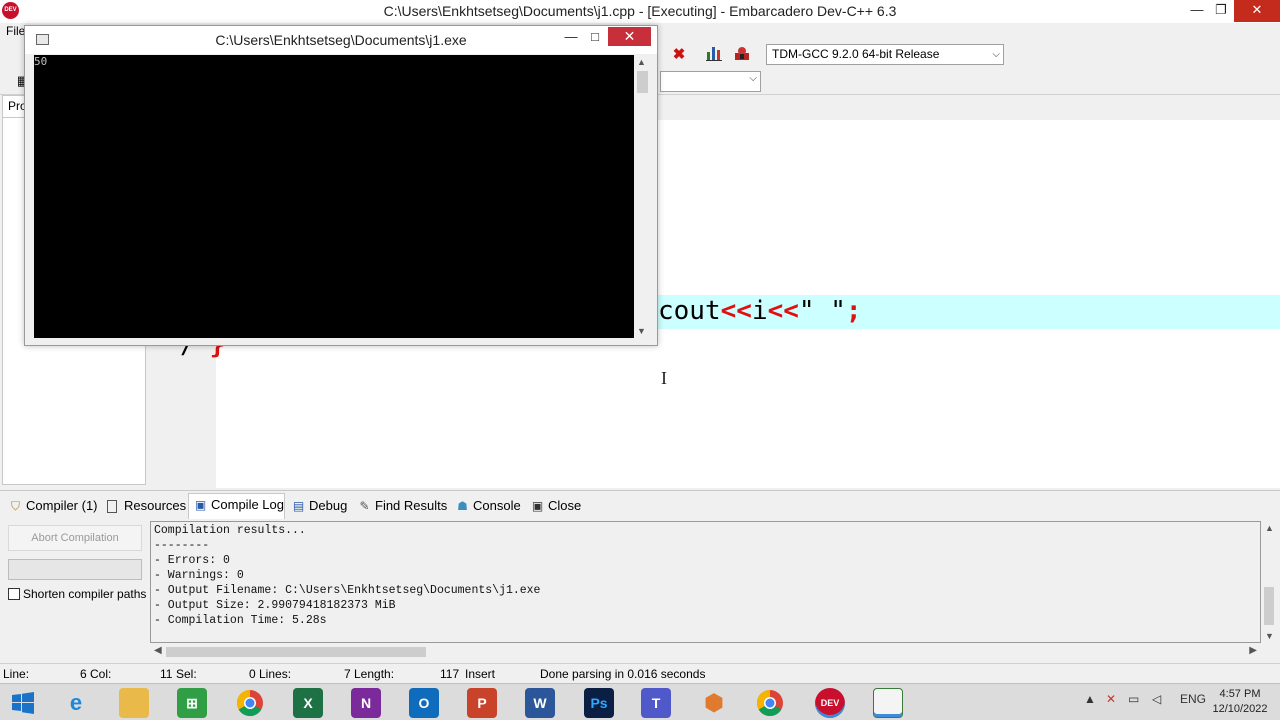 Image resolution: width=1280 pixels, height=720 pixels. I want to click on tab-compiler: ⛉ Compiler (1), so click(52, 506).